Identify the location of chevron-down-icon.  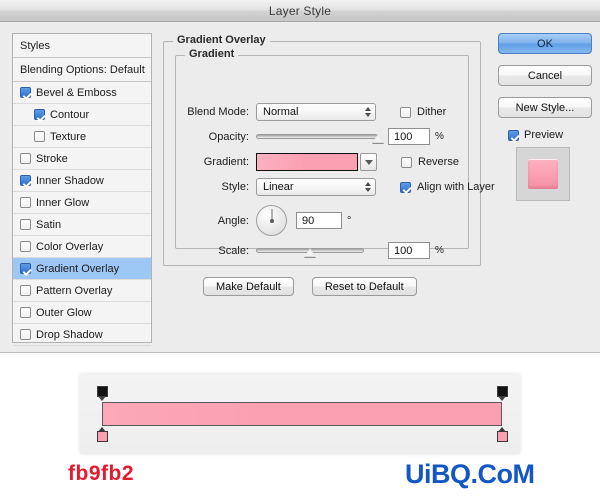
(368, 162).